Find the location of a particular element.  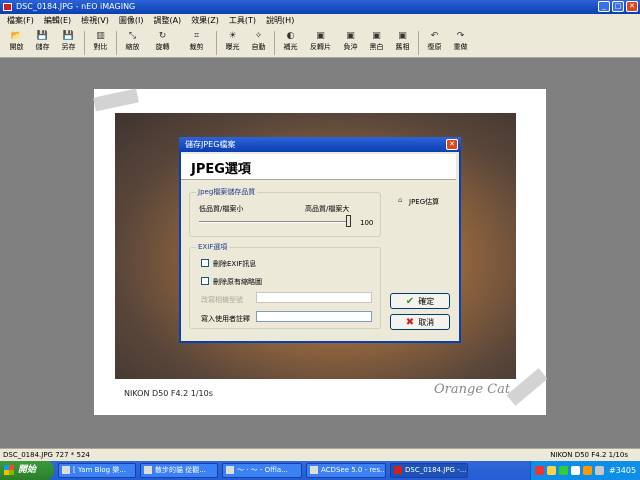

quality-slider-track is located at coordinates (275, 222).